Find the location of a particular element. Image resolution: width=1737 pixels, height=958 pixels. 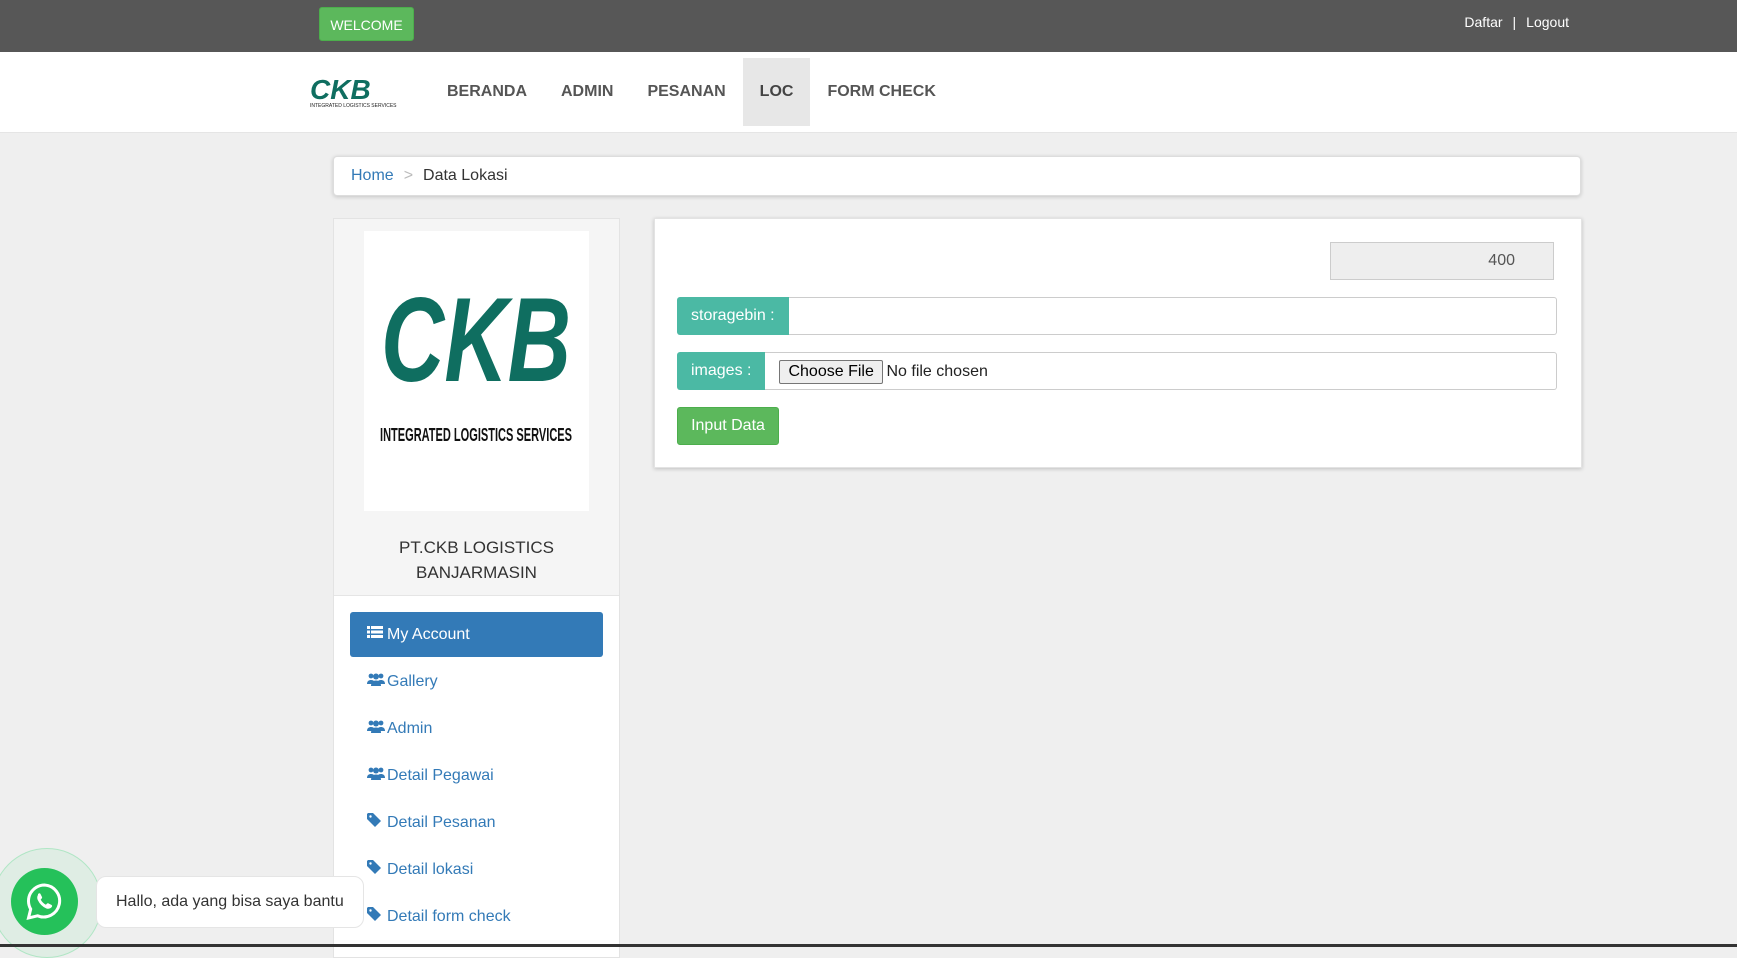

welcome-button: WELCOME is located at coordinates (366, 24).